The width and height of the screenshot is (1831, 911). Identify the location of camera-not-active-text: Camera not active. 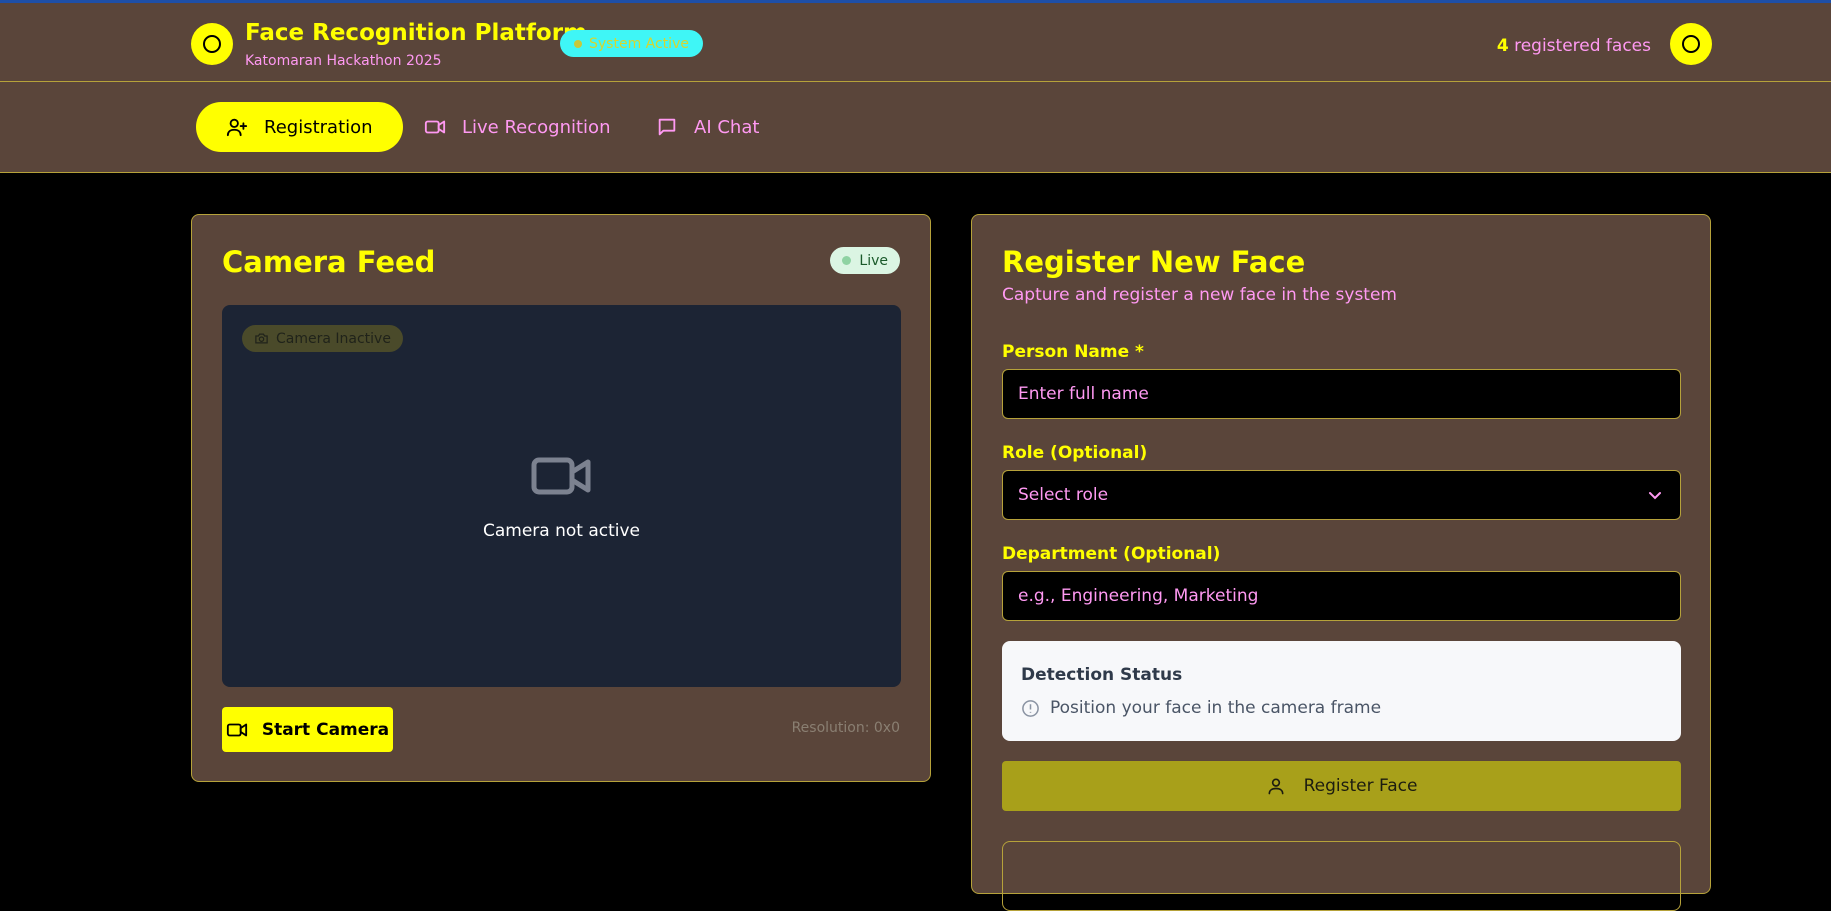
(561, 531).